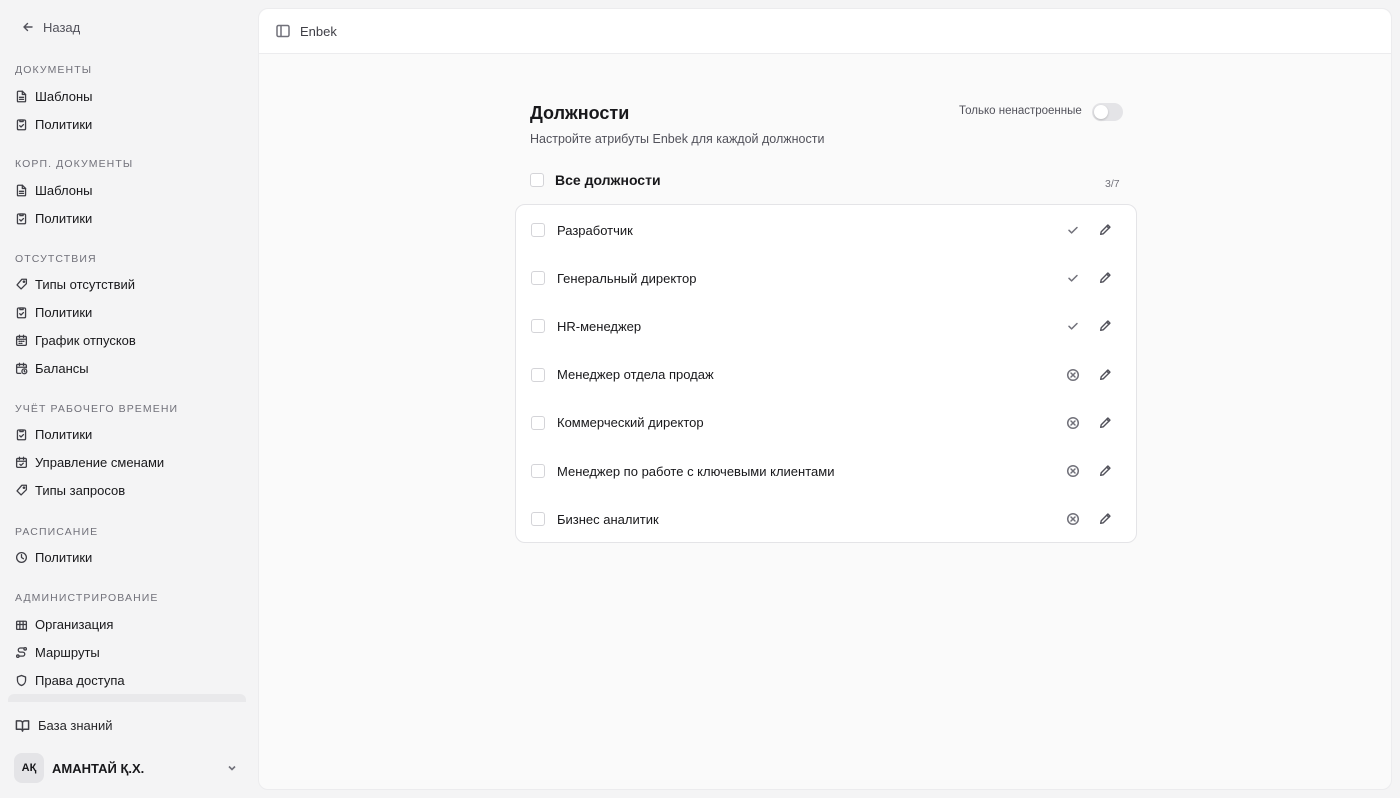 The height and width of the screenshot is (798, 1400). I want to click on building-icon, so click(21, 625).